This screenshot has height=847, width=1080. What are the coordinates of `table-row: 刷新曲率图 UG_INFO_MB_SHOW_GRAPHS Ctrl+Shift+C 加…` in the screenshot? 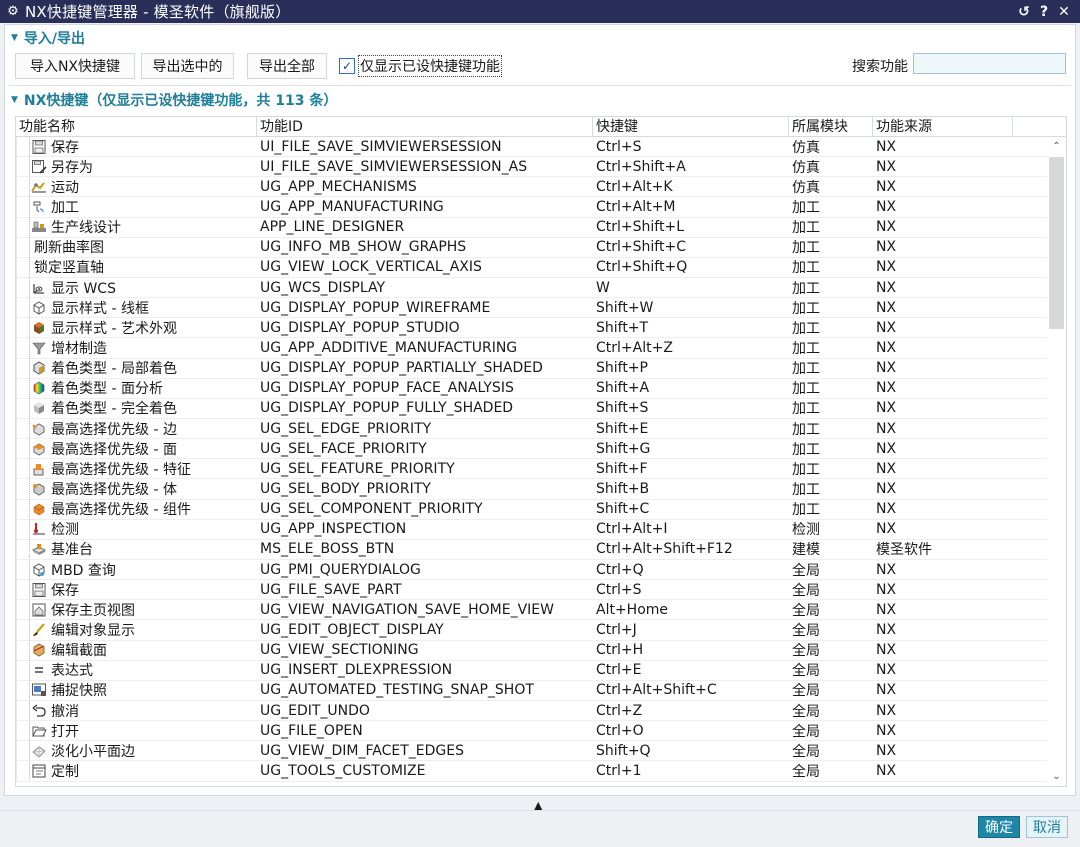 It's located at (531, 247).